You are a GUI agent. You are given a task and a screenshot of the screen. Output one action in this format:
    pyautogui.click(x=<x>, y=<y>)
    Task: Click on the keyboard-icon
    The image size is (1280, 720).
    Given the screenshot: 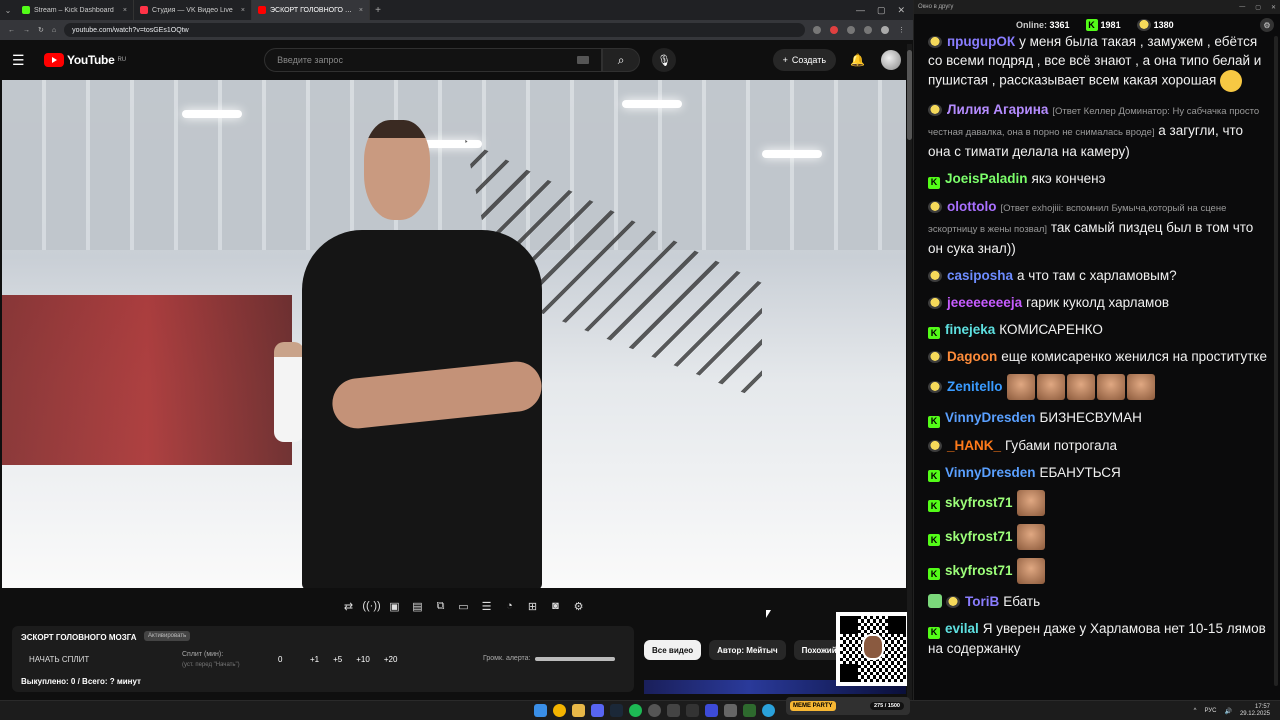 What is the action you would take?
    pyautogui.click(x=583, y=60)
    